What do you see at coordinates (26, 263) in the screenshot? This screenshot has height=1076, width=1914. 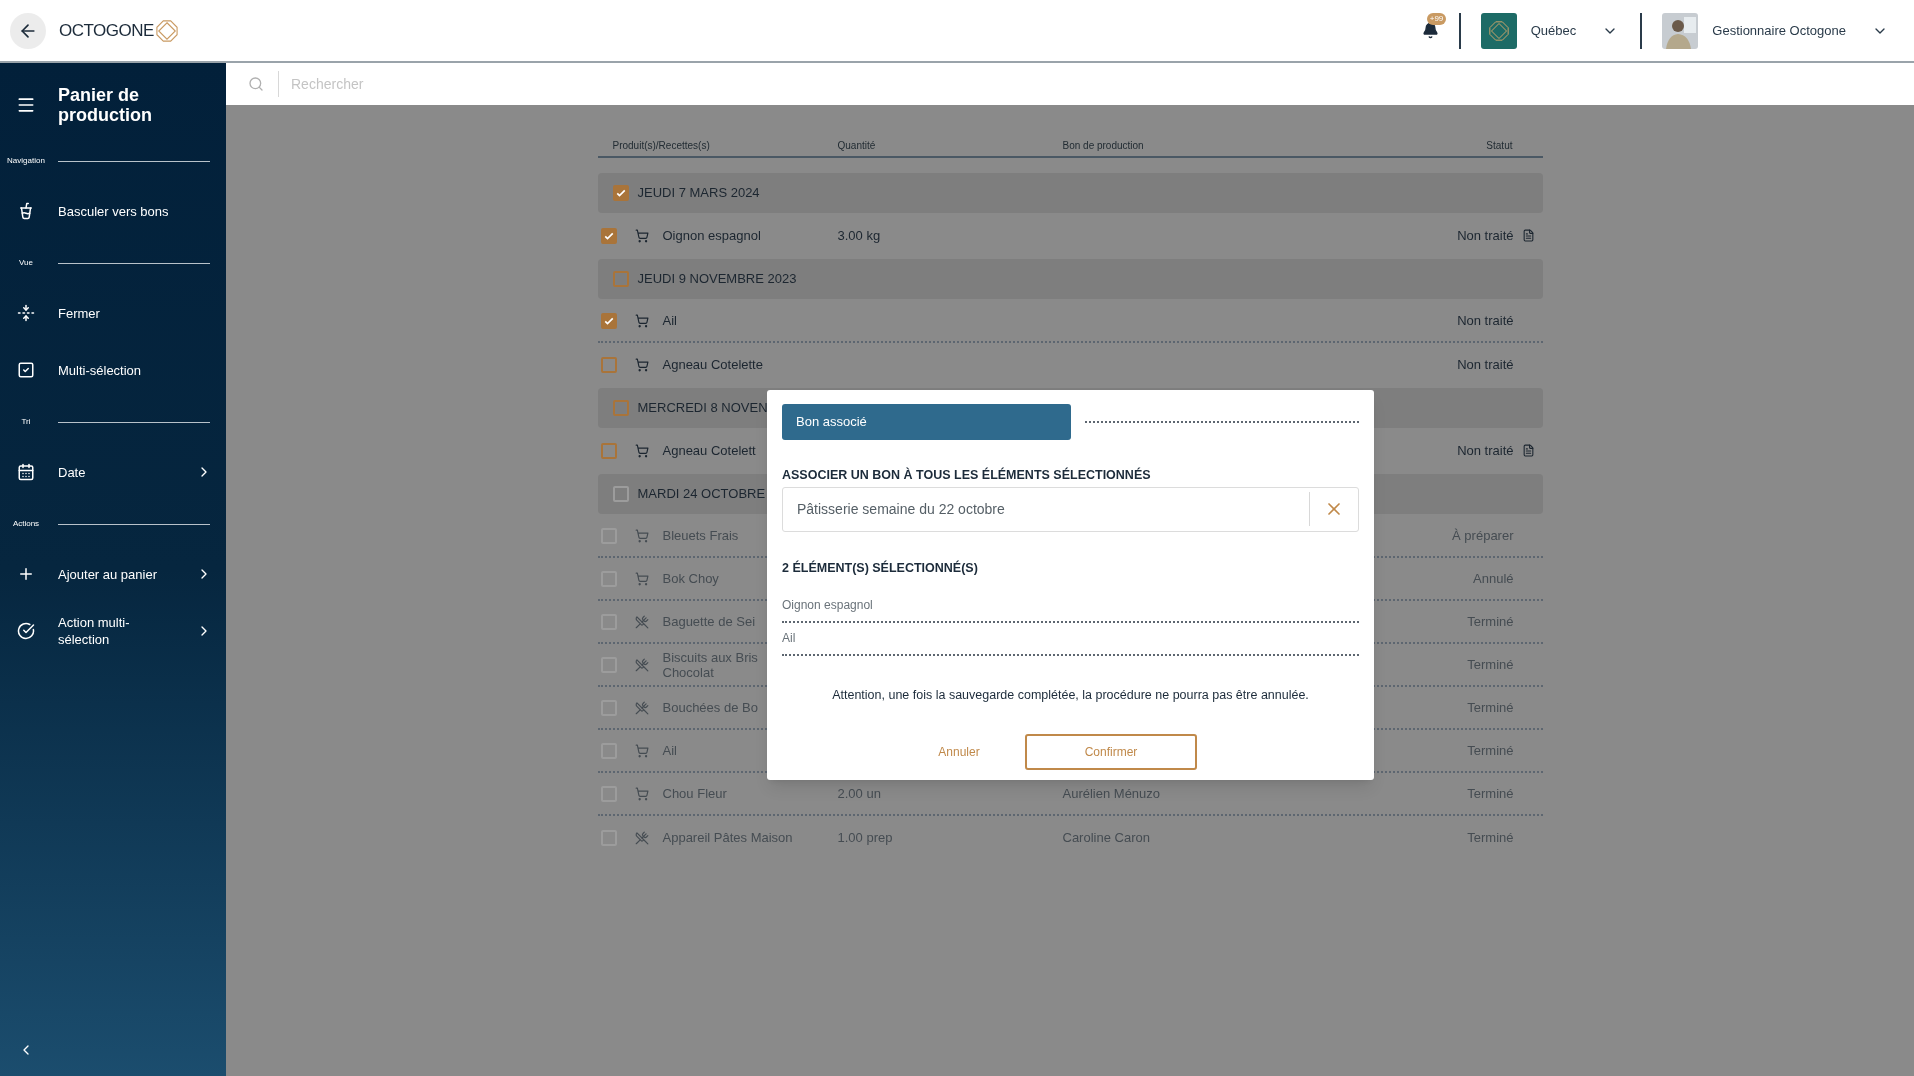 I see `section-label: Vue` at bounding box center [26, 263].